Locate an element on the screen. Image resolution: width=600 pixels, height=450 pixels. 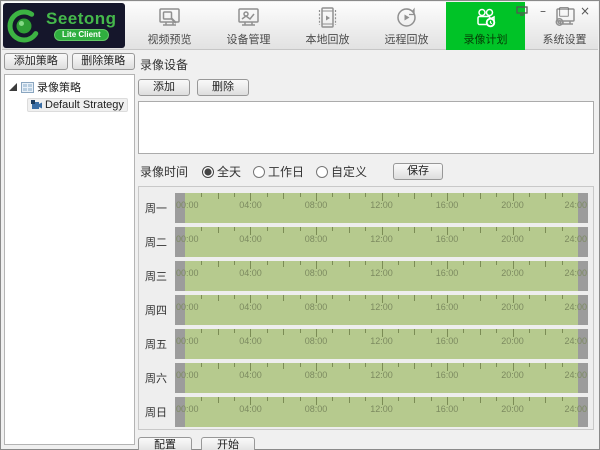
schedule-row: 周一 00:00 04:00 08:00 12:00 16:00 20:00 24:00 is located at coordinates (365, 208).